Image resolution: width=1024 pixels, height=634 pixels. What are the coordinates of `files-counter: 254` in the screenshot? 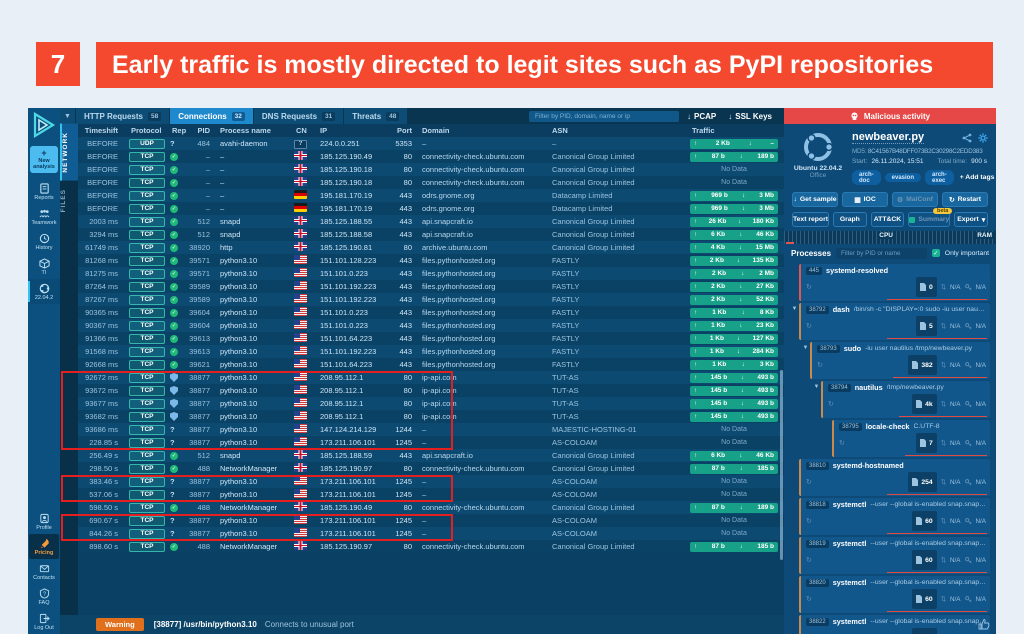 It's located at (922, 482).